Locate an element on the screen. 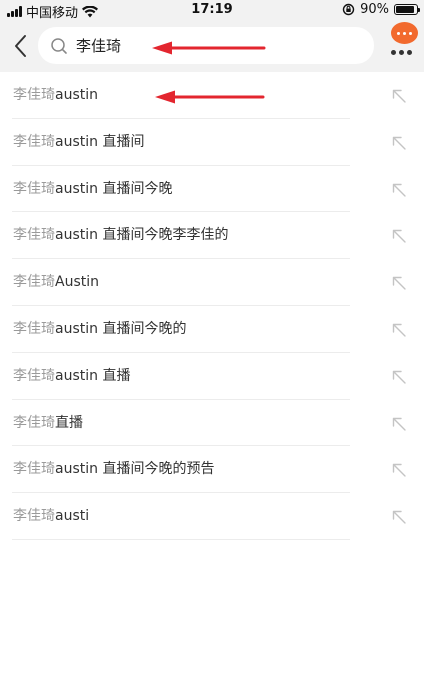 This screenshot has width=424, height=681. suggestion-item: 李佳琦austin 直播间今晚李李佳的 is located at coordinates (212, 235).